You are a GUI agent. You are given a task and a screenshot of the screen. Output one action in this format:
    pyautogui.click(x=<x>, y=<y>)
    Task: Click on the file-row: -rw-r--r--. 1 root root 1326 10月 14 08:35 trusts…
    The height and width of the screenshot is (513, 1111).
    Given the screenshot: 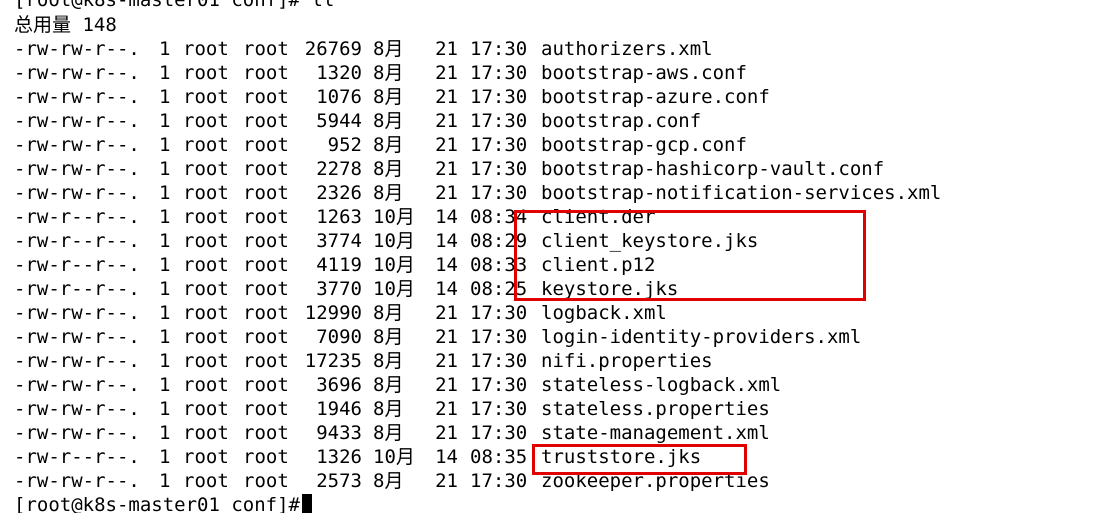 What is the action you would take?
    pyautogui.click(x=554, y=457)
    